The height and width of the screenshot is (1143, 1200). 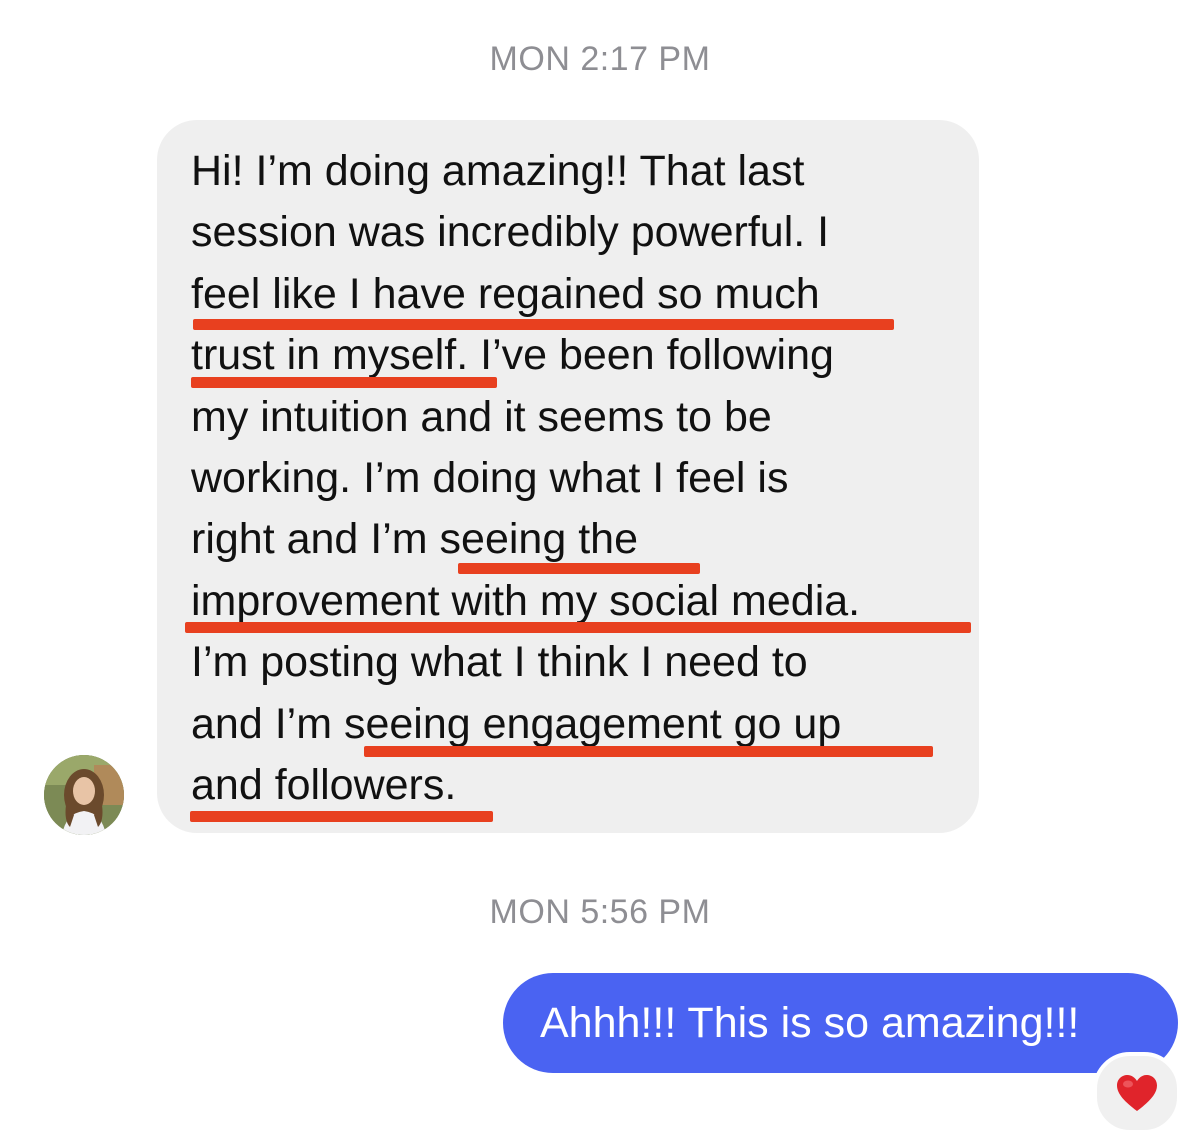 I want to click on message-reaction, so click(x=1137, y=1093).